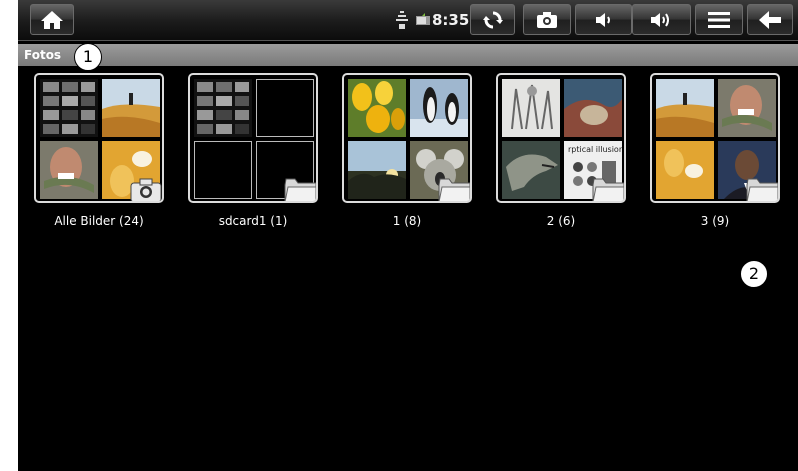 The height and width of the screenshot is (471, 798). Describe the element at coordinates (561, 221) in the screenshot. I see `album-label: 2 (6)` at that location.